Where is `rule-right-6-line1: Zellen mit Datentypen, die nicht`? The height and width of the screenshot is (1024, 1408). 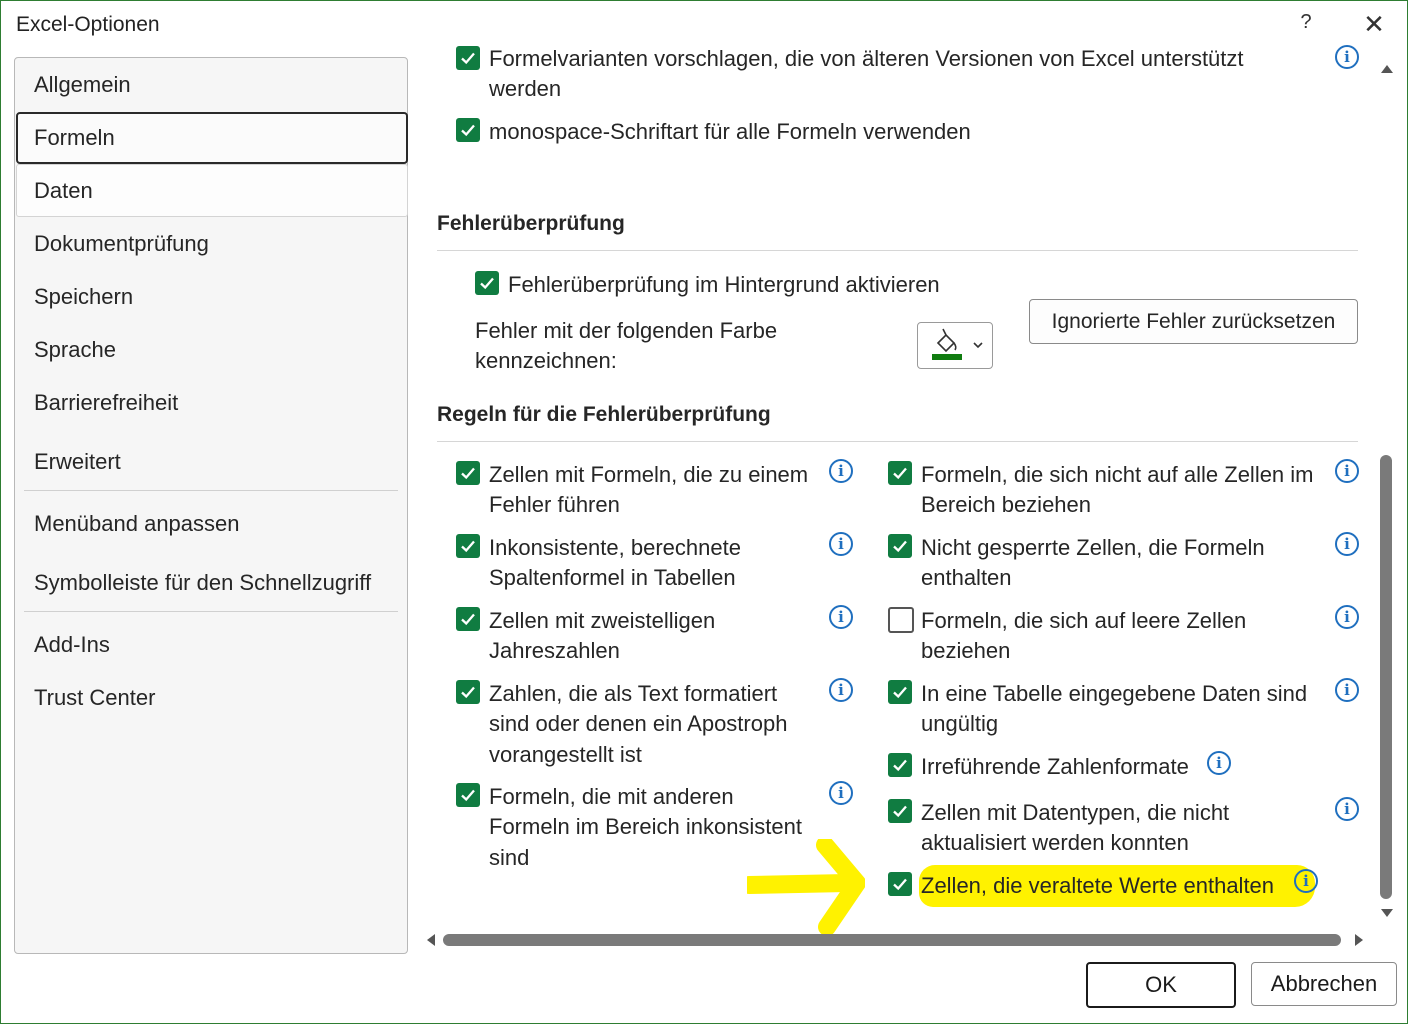 rule-right-6-line1: Zellen mit Datentypen, die nicht is located at coordinates (1075, 812).